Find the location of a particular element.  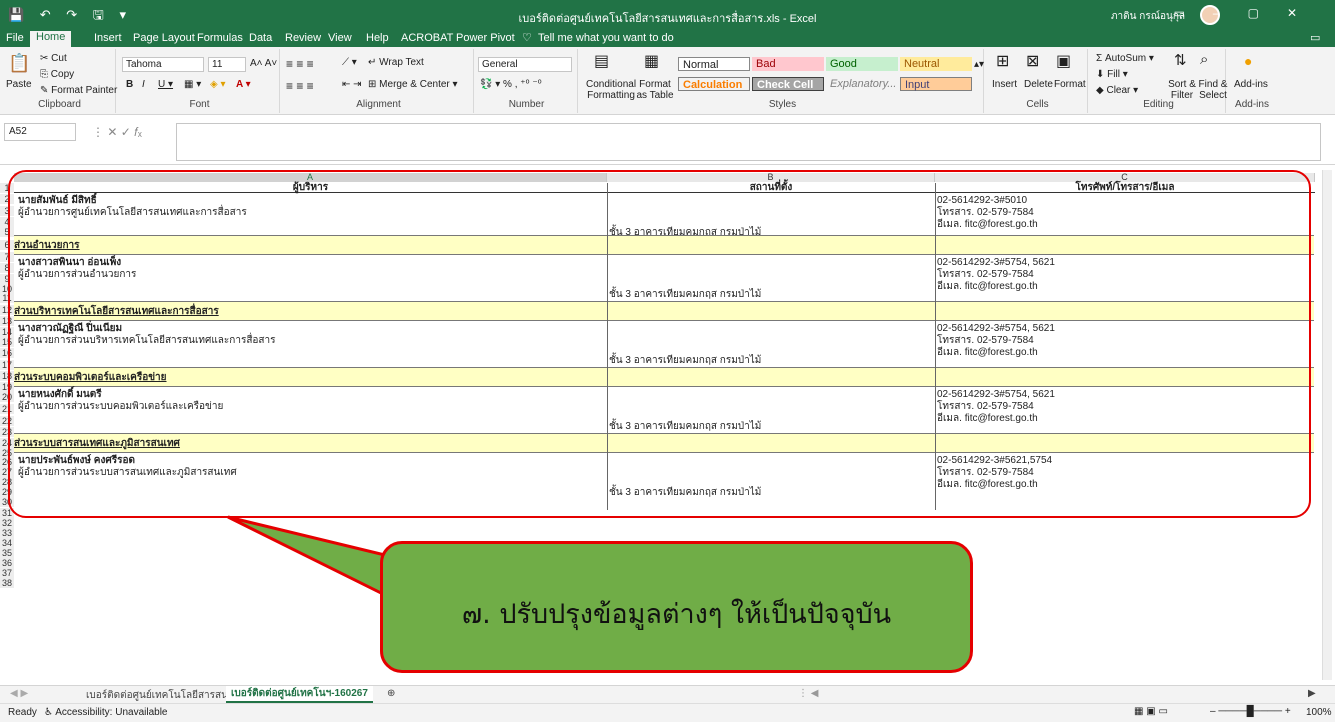

sheet-tab-2: เบอร์ติดต่อศูนย์เทคโนฯ-160267 is located at coordinates (299, 694).